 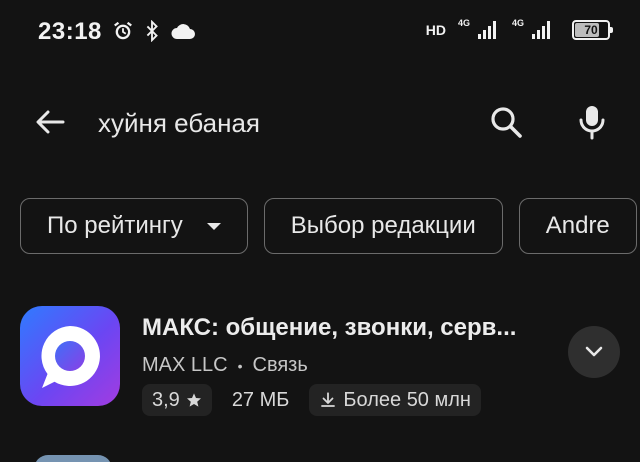 What do you see at coordinates (463, 23) in the screenshot?
I see `network-type-1: 4G` at bounding box center [463, 23].